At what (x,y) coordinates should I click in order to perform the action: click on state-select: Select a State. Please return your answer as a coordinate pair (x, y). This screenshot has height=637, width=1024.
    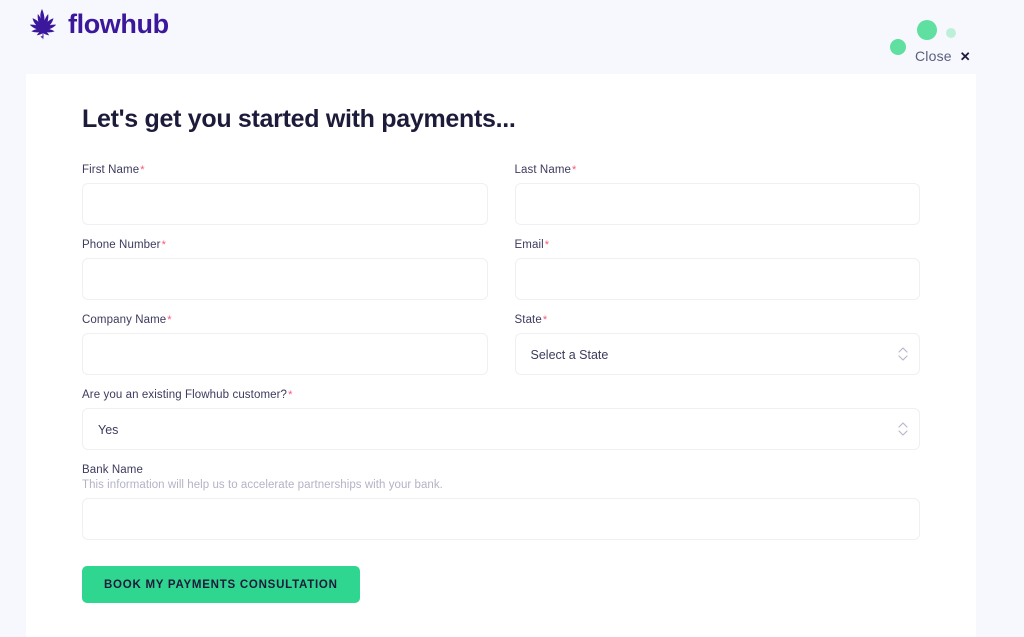
    Looking at the image, I should click on (717, 354).